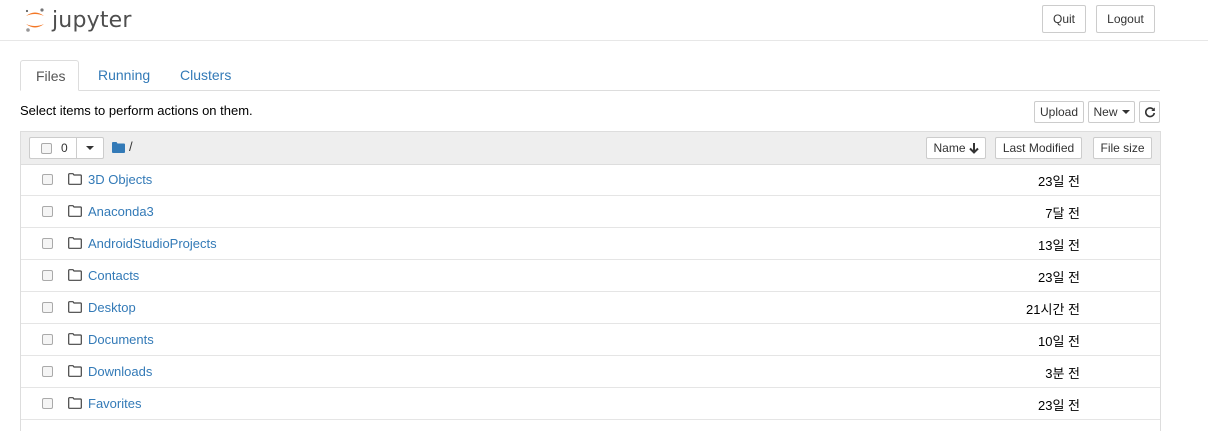 This screenshot has width=1208, height=431. I want to click on refresh-icon, so click(1149, 112).